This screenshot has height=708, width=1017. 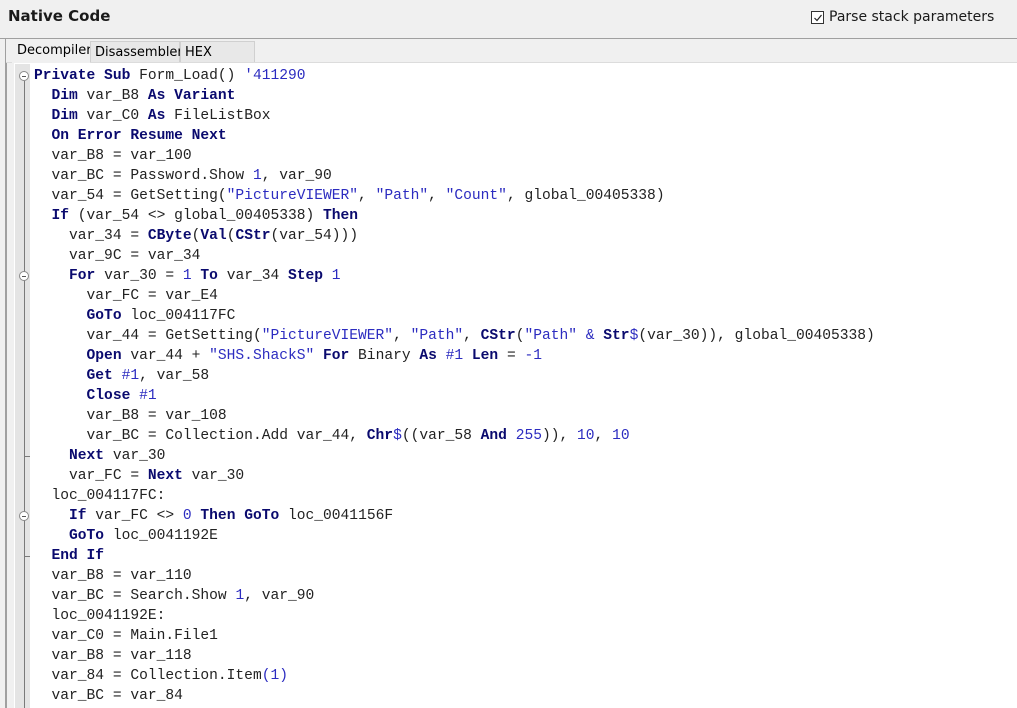 I want to click on tab-decompiler: Decompiler, so click(x=52, y=51).